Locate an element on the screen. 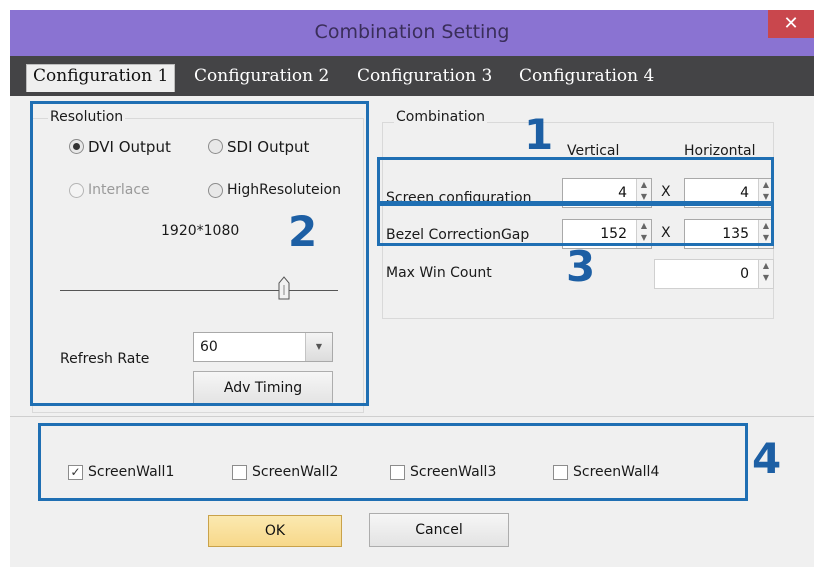 This screenshot has width=814, height=567. max-win-count-spinner: 0 ▲ ▼ is located at coordinates (714, 274).